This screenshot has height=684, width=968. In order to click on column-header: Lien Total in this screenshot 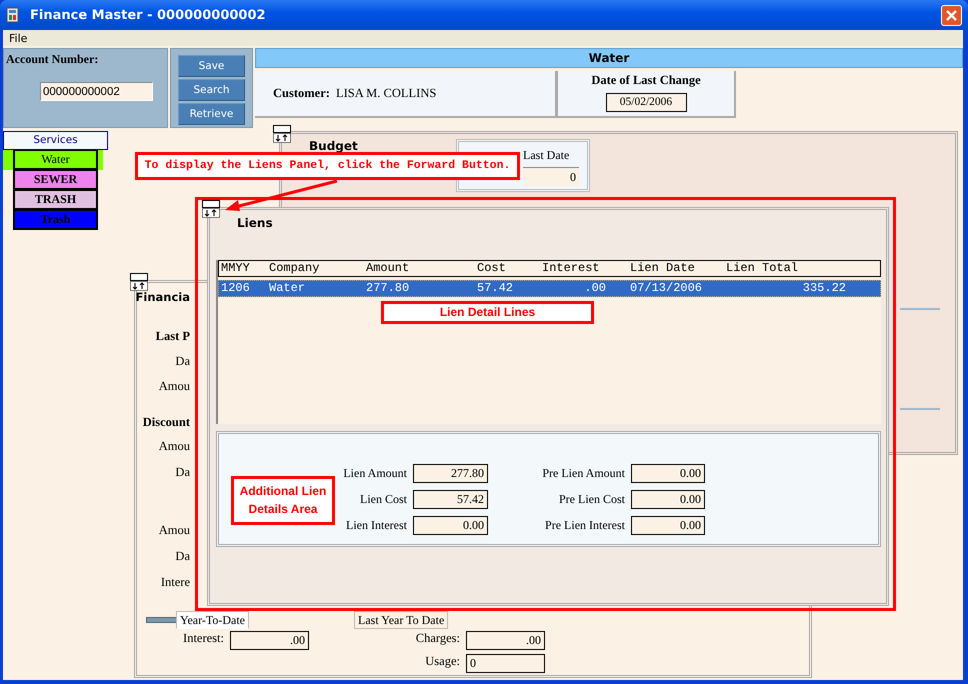, I will do `click(763, 268)`.